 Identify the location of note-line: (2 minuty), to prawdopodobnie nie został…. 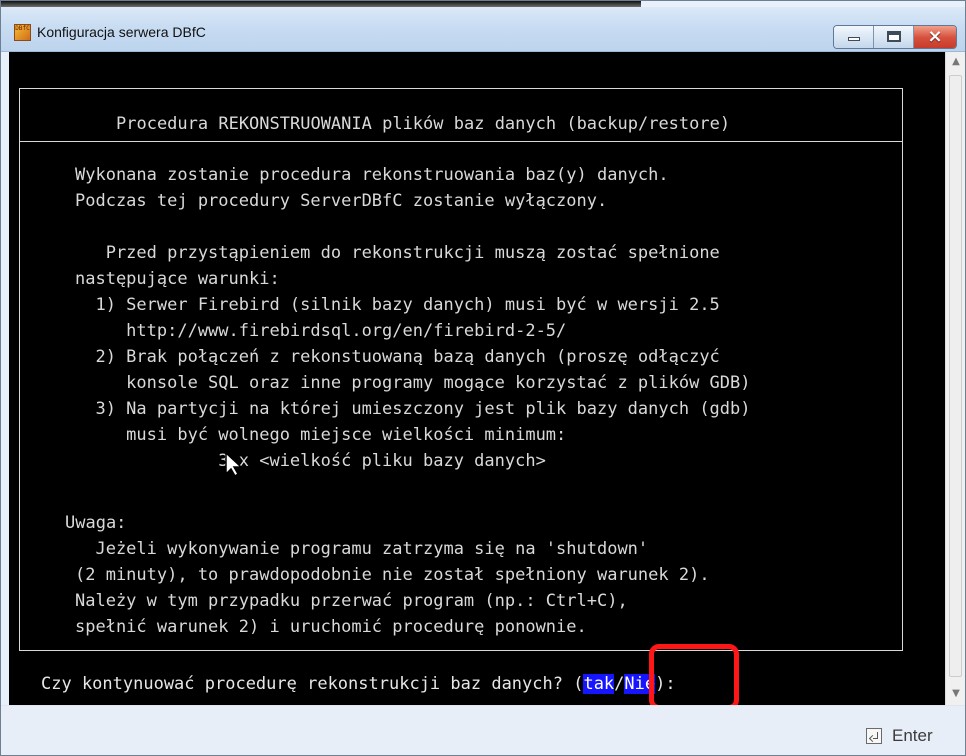
(392, 575).